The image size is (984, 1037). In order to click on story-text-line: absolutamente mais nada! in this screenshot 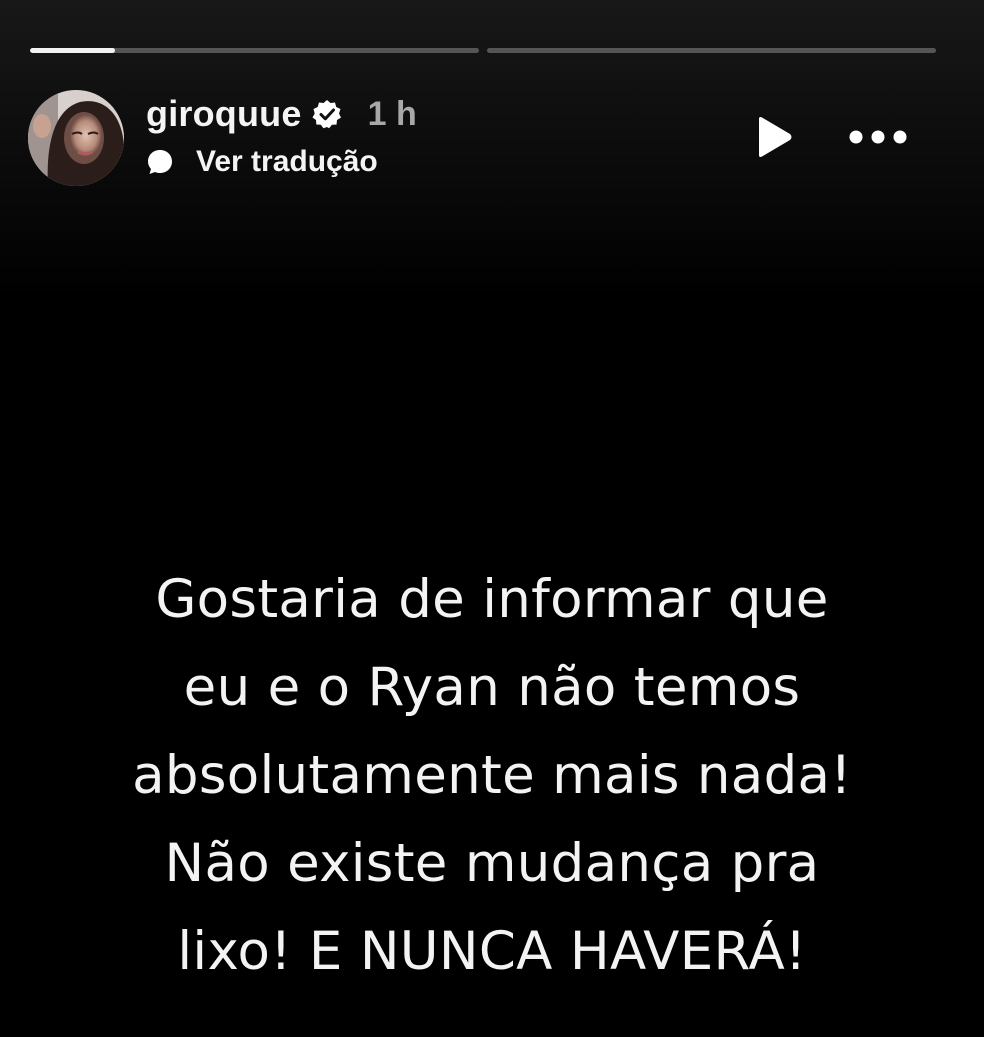, I will do `click(492, 775)`.